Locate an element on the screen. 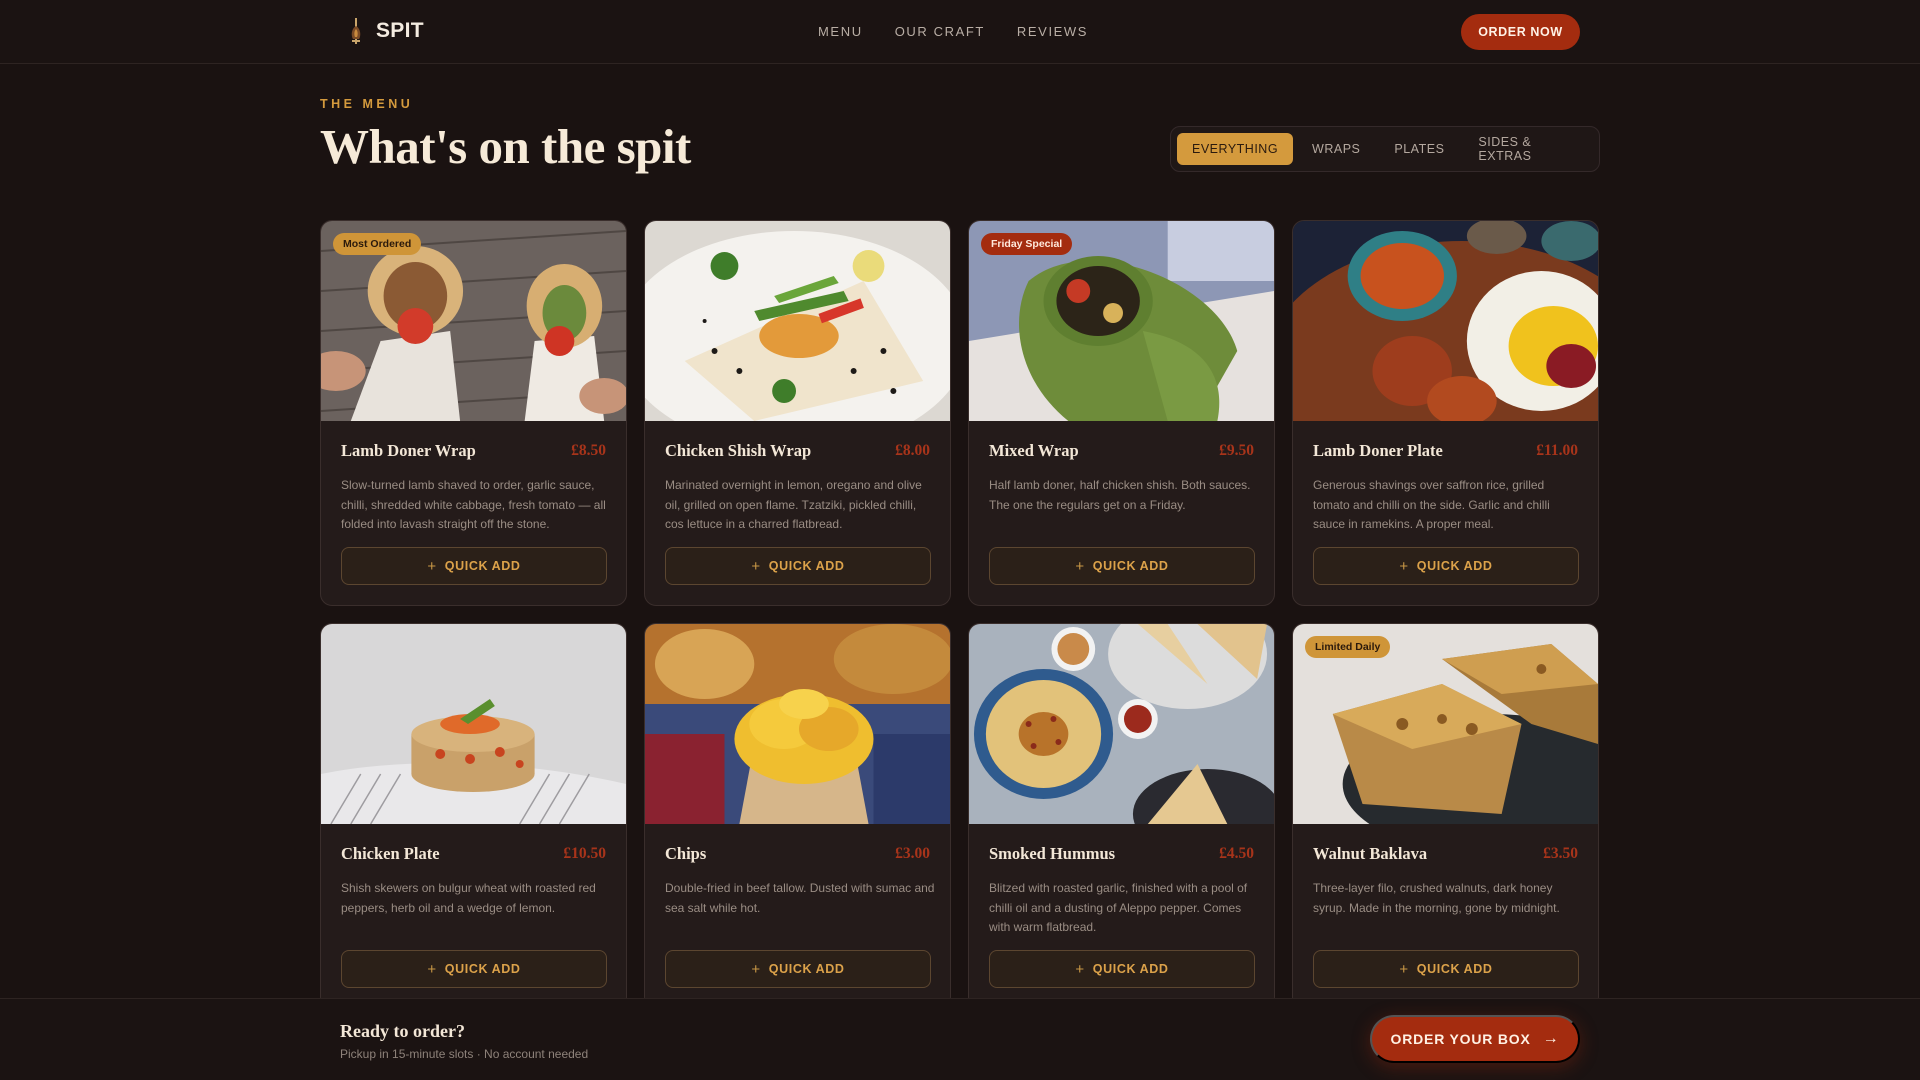 The width and height of the screenshot is (1920, 1080). card-name: Chips is located at coordinates (686, 853).